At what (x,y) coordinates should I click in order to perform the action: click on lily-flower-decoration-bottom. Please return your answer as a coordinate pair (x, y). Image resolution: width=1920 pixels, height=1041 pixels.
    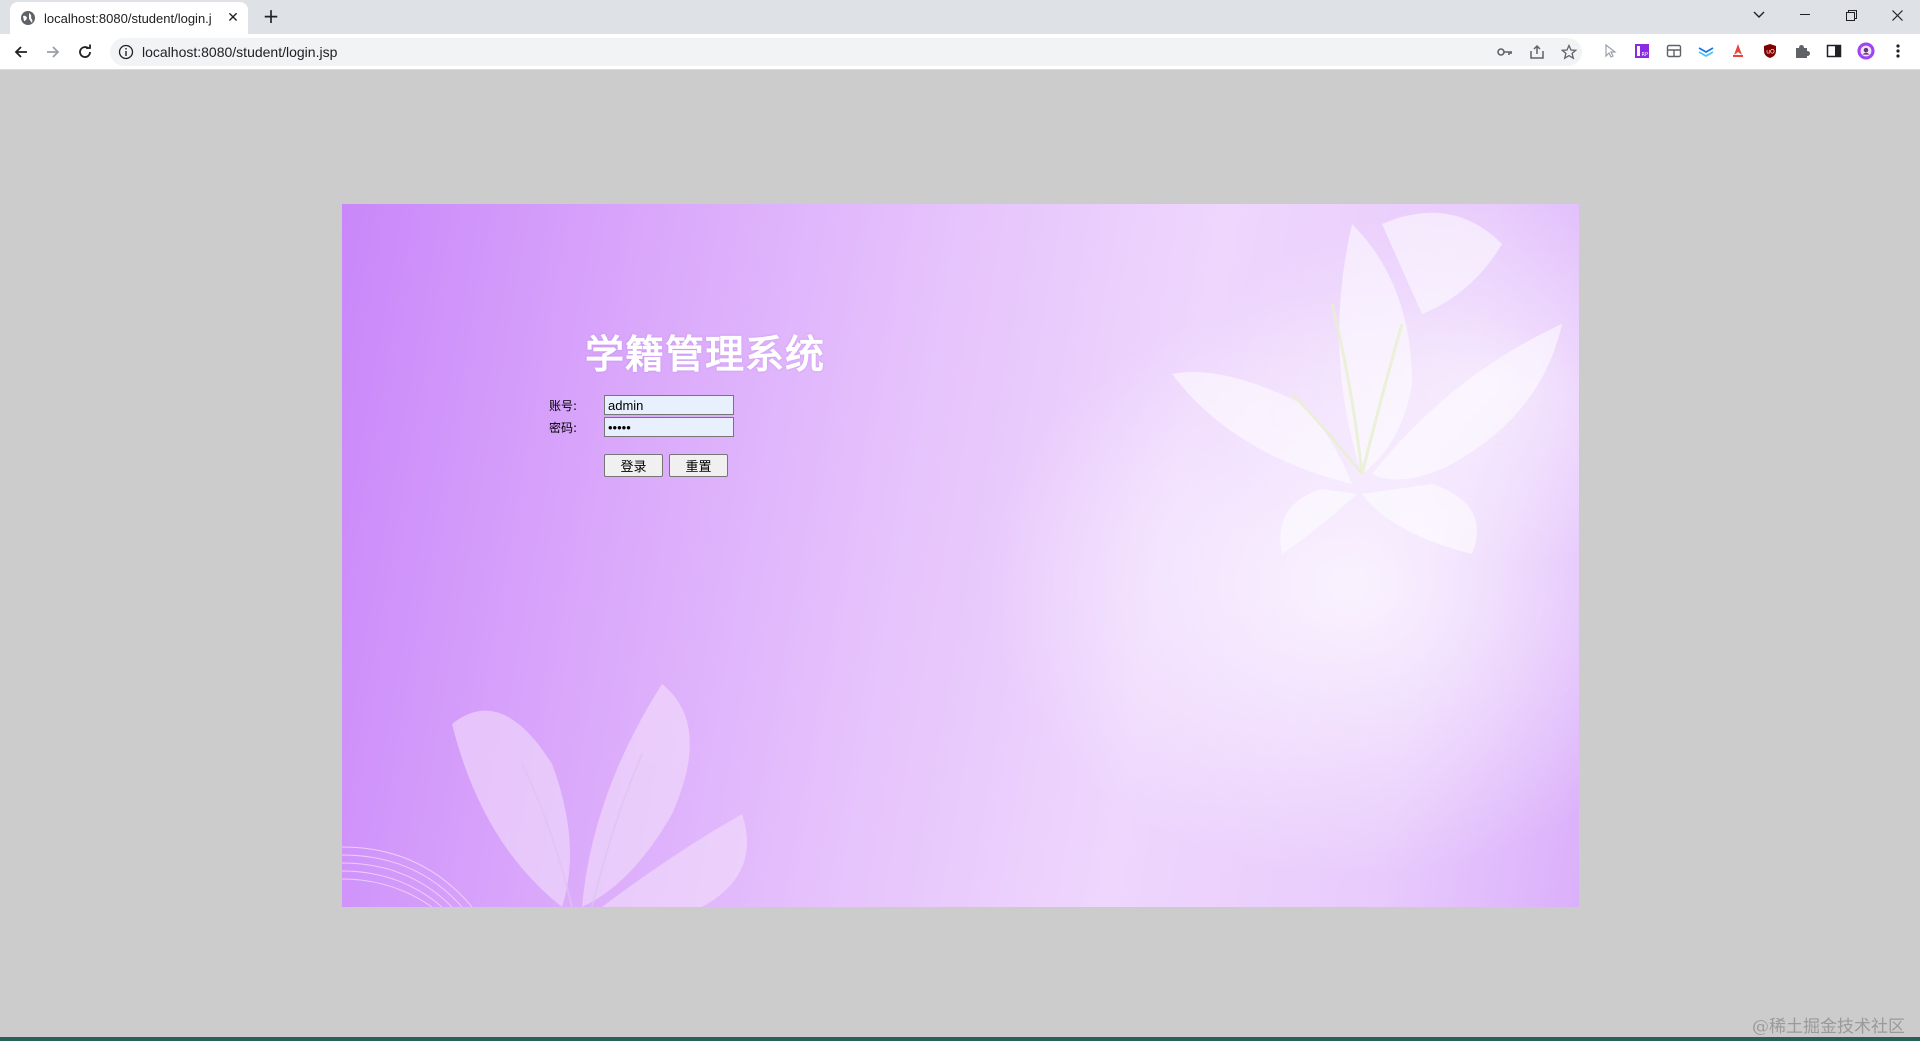
    Looking at the image, I should click on (599, 795).